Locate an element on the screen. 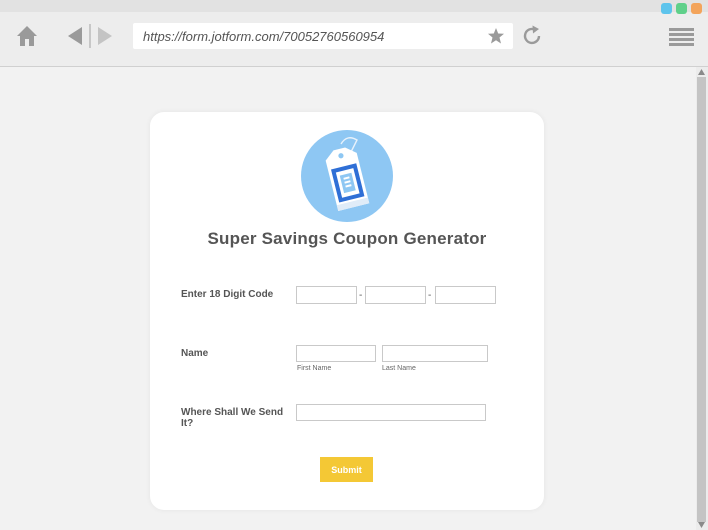 The image size is (708, 530). title-strip is located at coordinates (354, 6).